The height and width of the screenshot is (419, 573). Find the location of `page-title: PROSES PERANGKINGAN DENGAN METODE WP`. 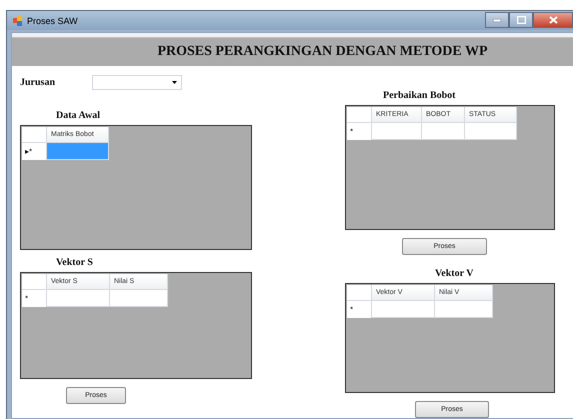

page-title: PROSES PERANGKINGAN DENGAN METODE WP is located at coordinates (322, 52).